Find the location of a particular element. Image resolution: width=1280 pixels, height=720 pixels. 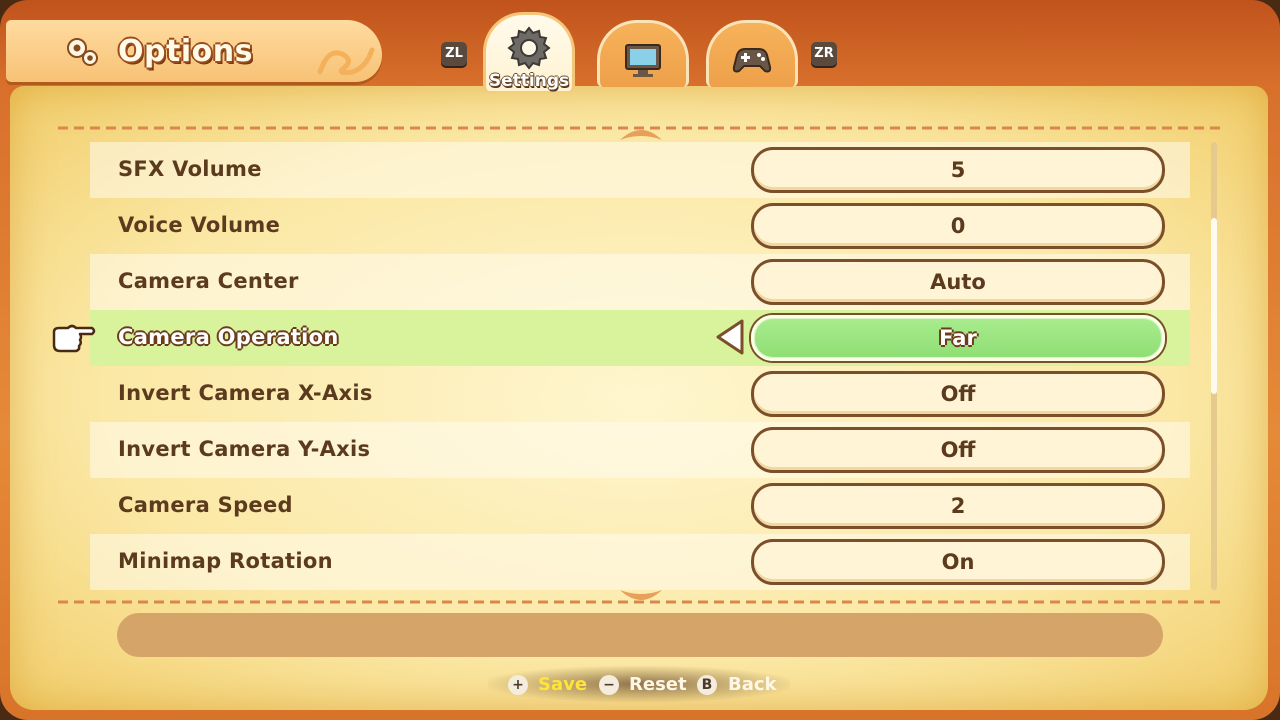

setting-value: Auto is located at coordinates (958, 282).